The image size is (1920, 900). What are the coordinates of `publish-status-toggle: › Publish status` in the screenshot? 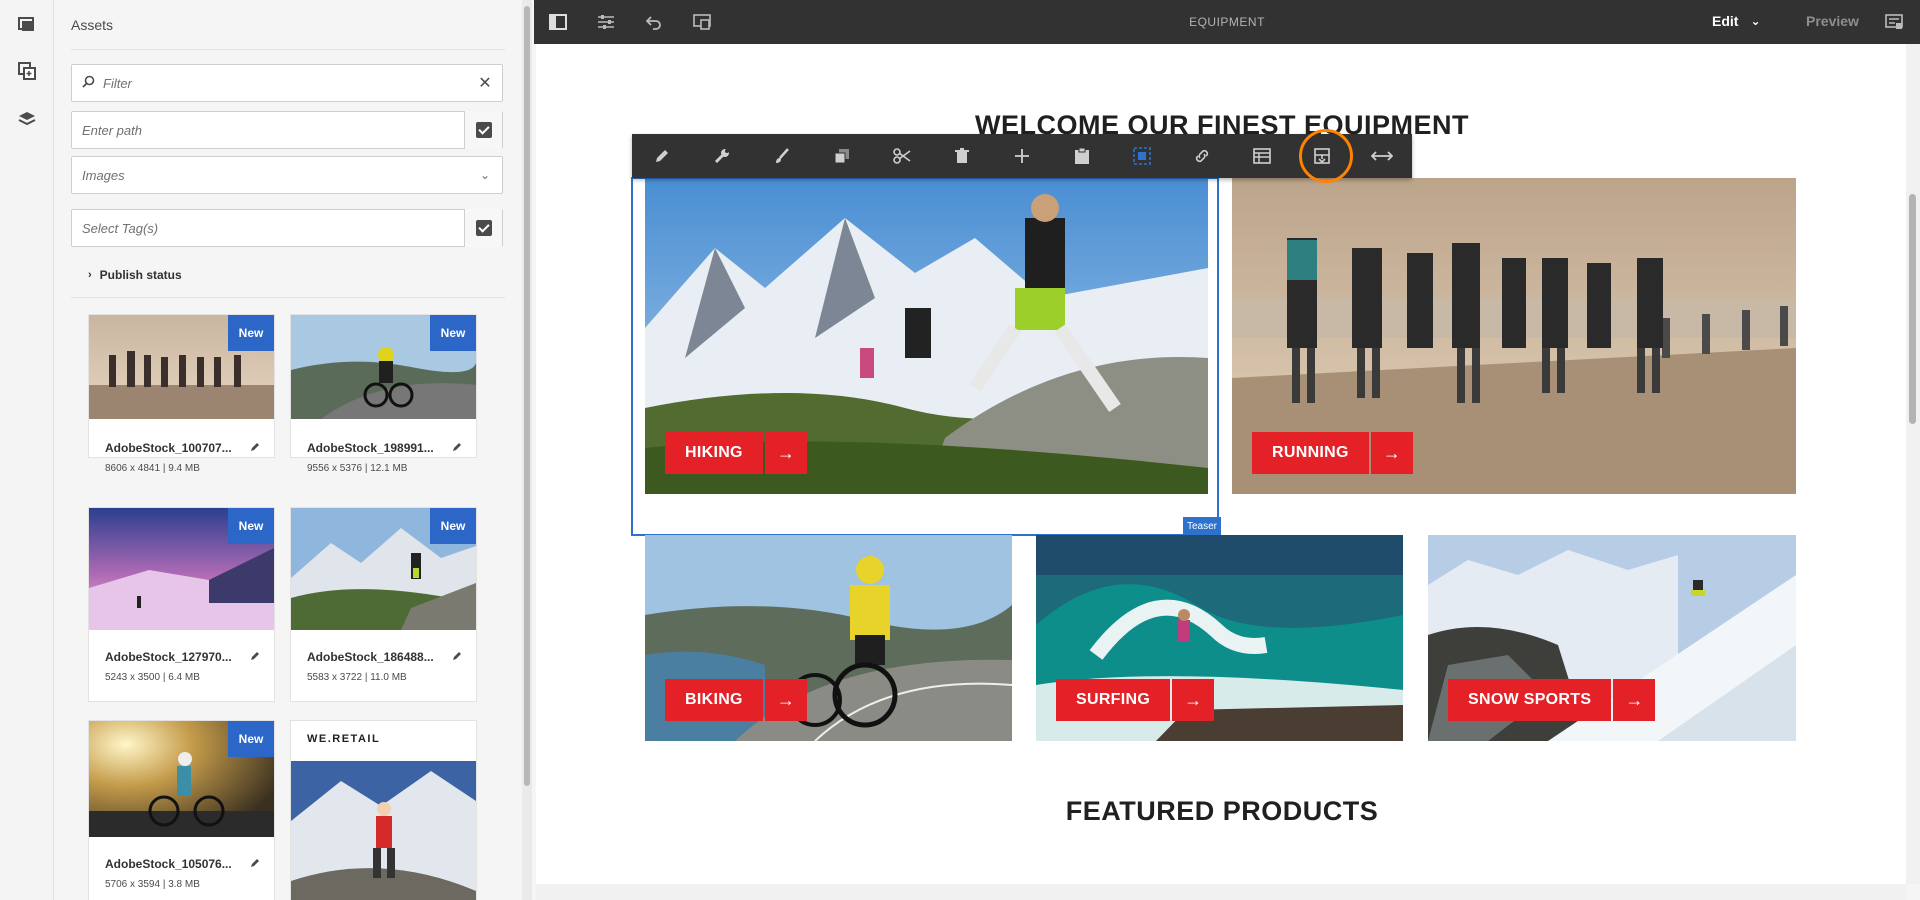 It's located at (135, 275).